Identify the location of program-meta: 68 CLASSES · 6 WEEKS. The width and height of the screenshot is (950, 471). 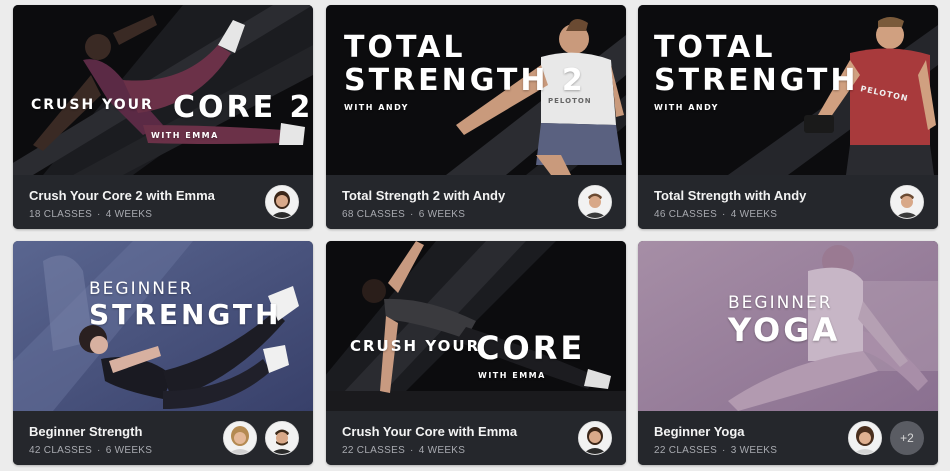
(403, 214).